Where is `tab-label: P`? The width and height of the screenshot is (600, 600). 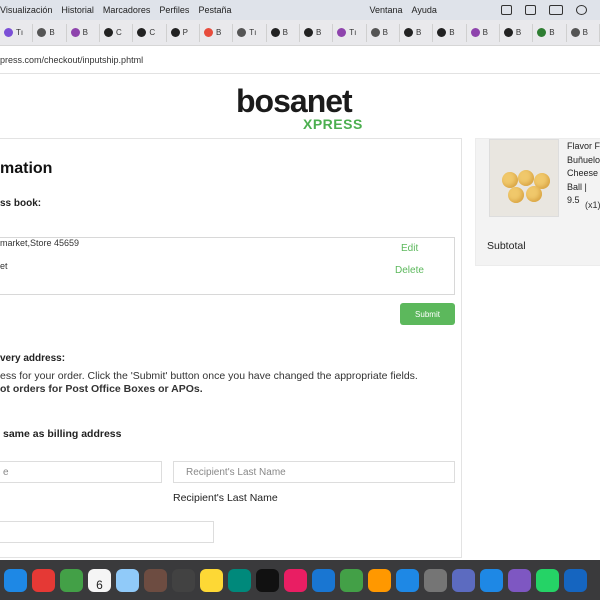 tab-label: P is located at coordinates (185, 32).